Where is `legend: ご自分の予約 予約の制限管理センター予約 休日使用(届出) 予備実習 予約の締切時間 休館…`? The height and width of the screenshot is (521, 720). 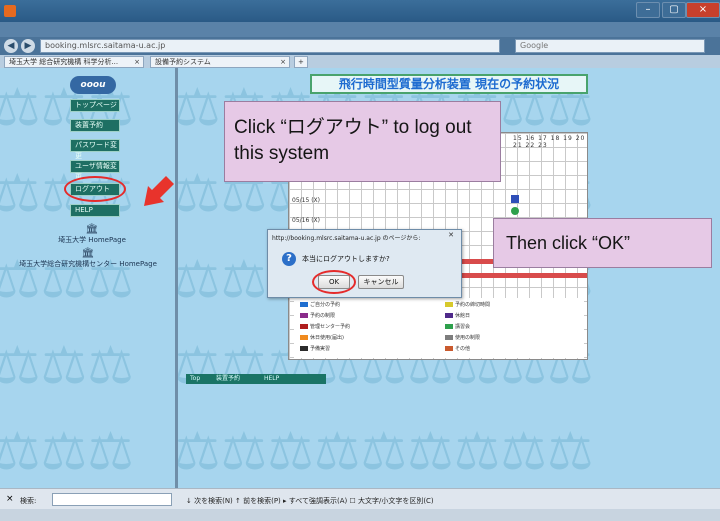
legend: ご自分の予約 予約の制限管理センター予約 休日使用(届出) 予備実習 予約の締切時間 休館… is located at coordinates (439, 328).